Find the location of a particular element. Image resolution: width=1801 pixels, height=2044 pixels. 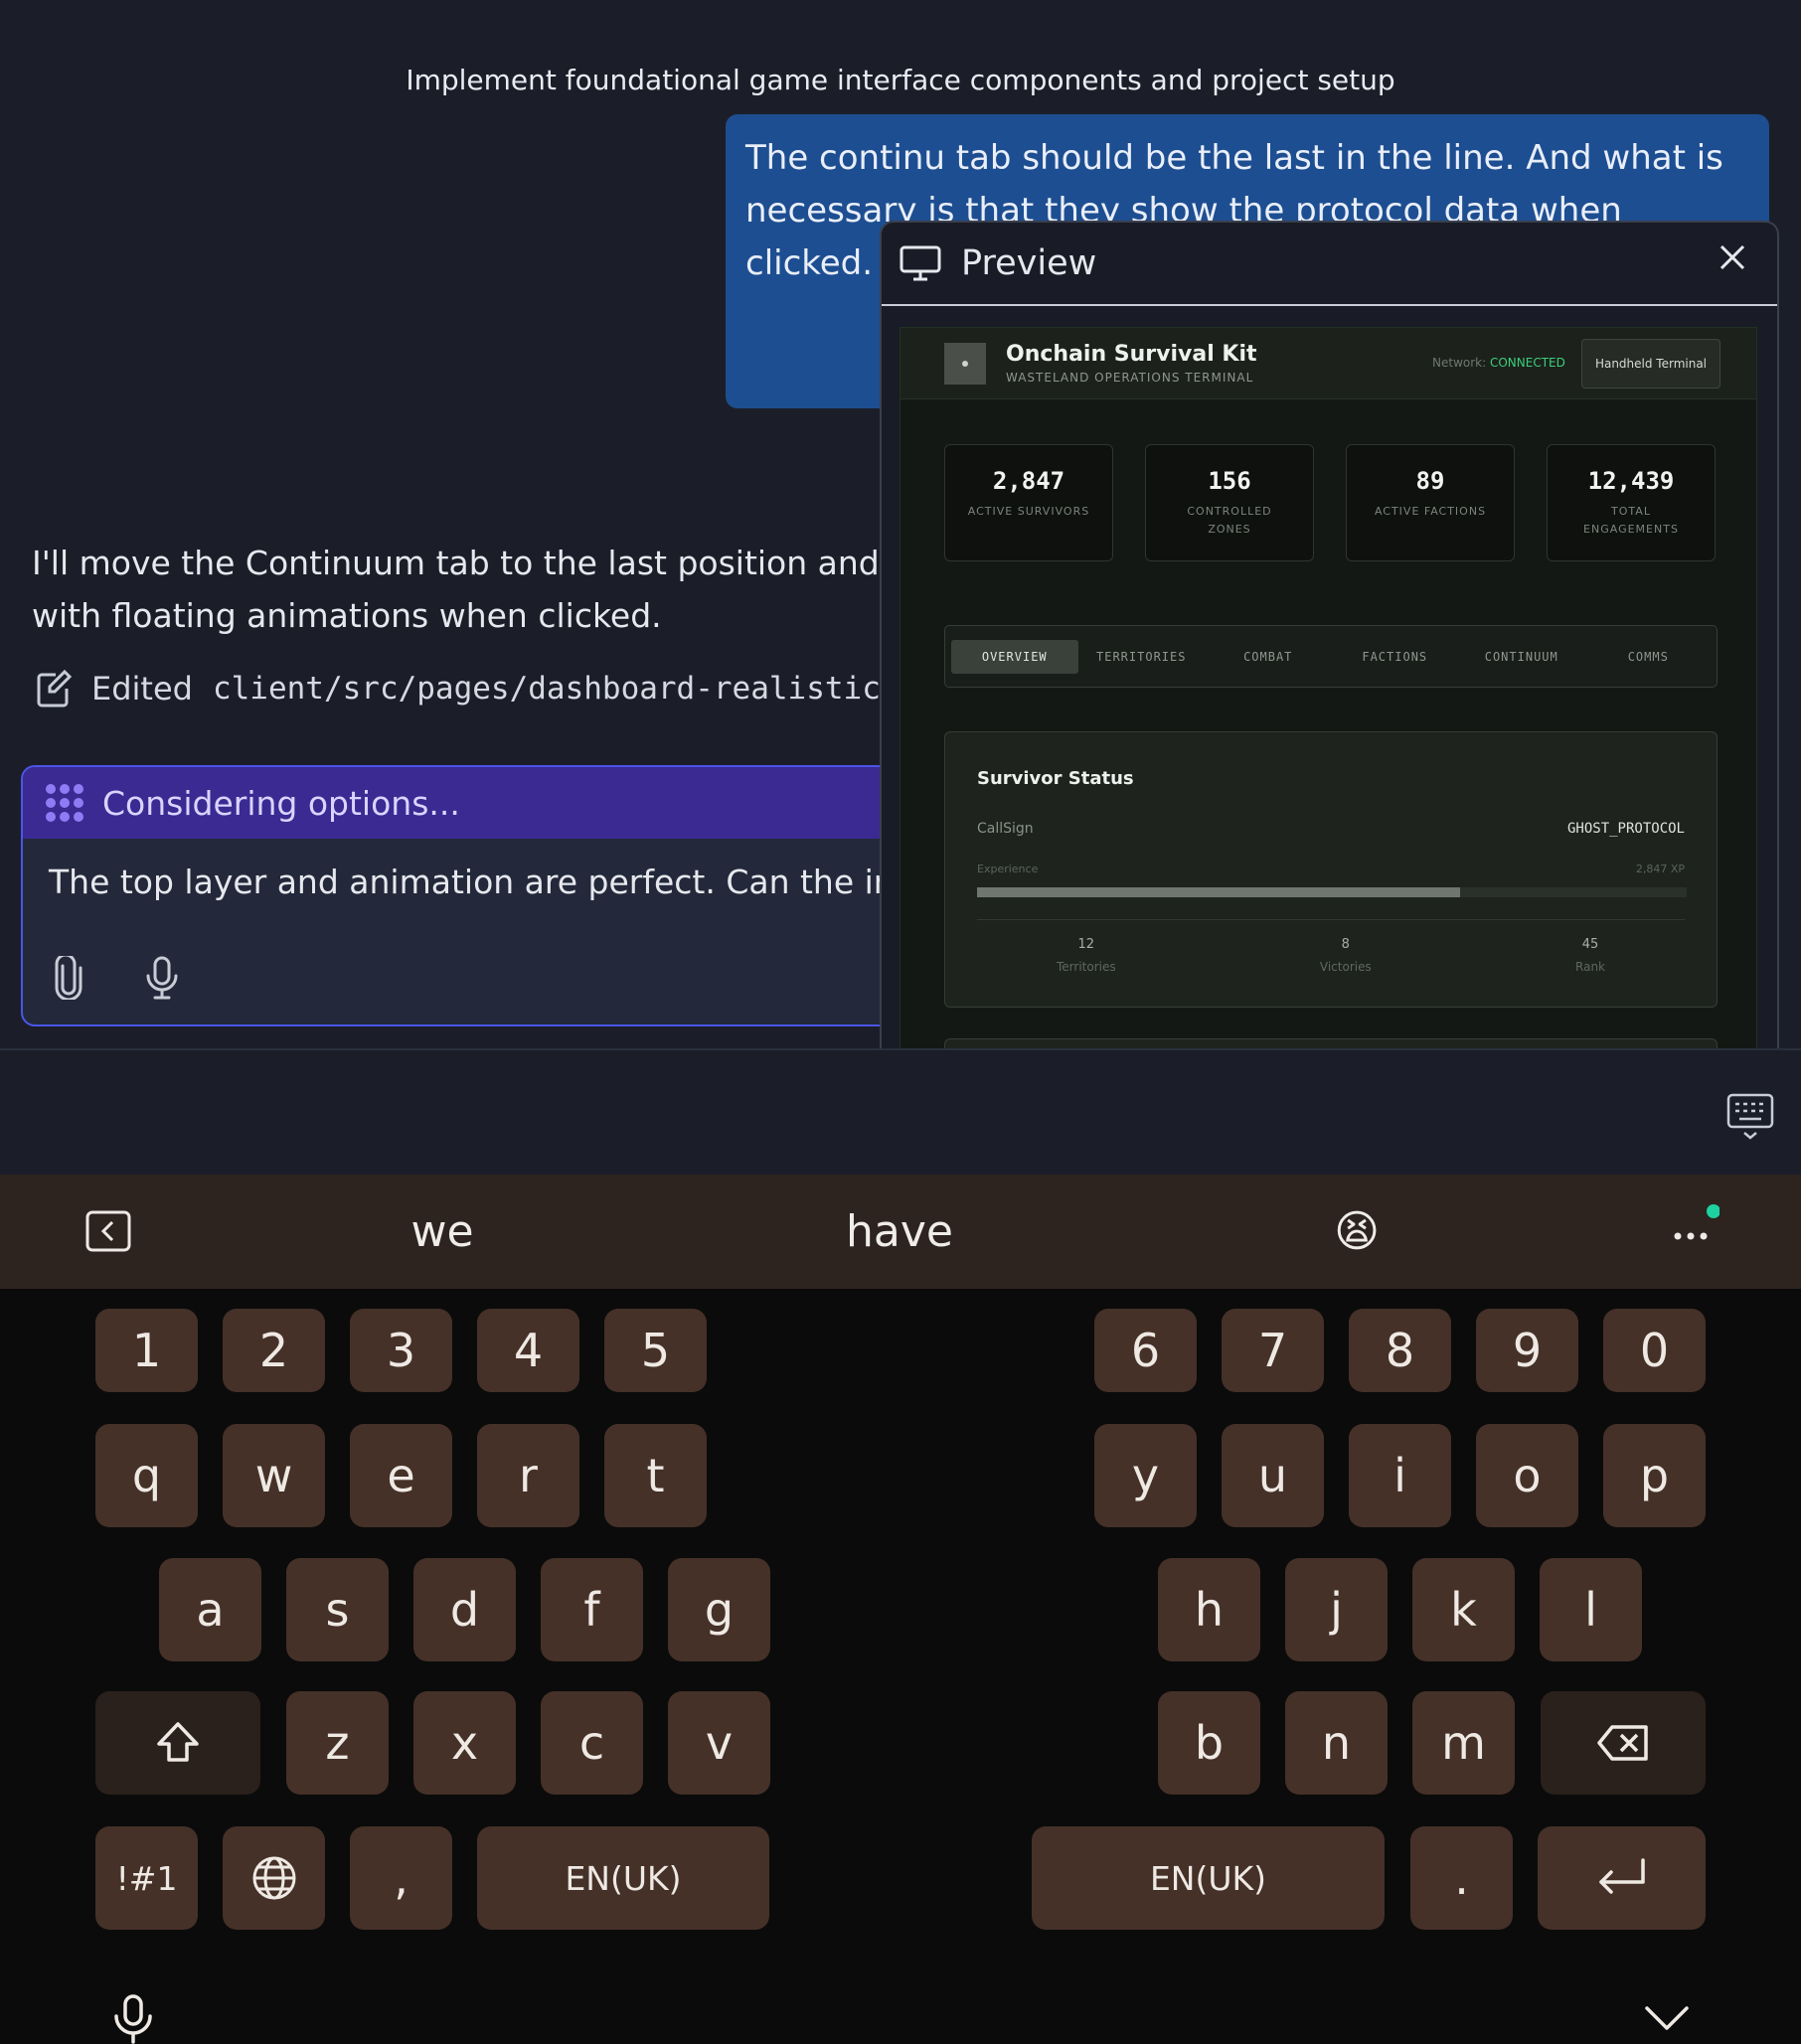

key-w: w is located at coordinates (274, 1475).